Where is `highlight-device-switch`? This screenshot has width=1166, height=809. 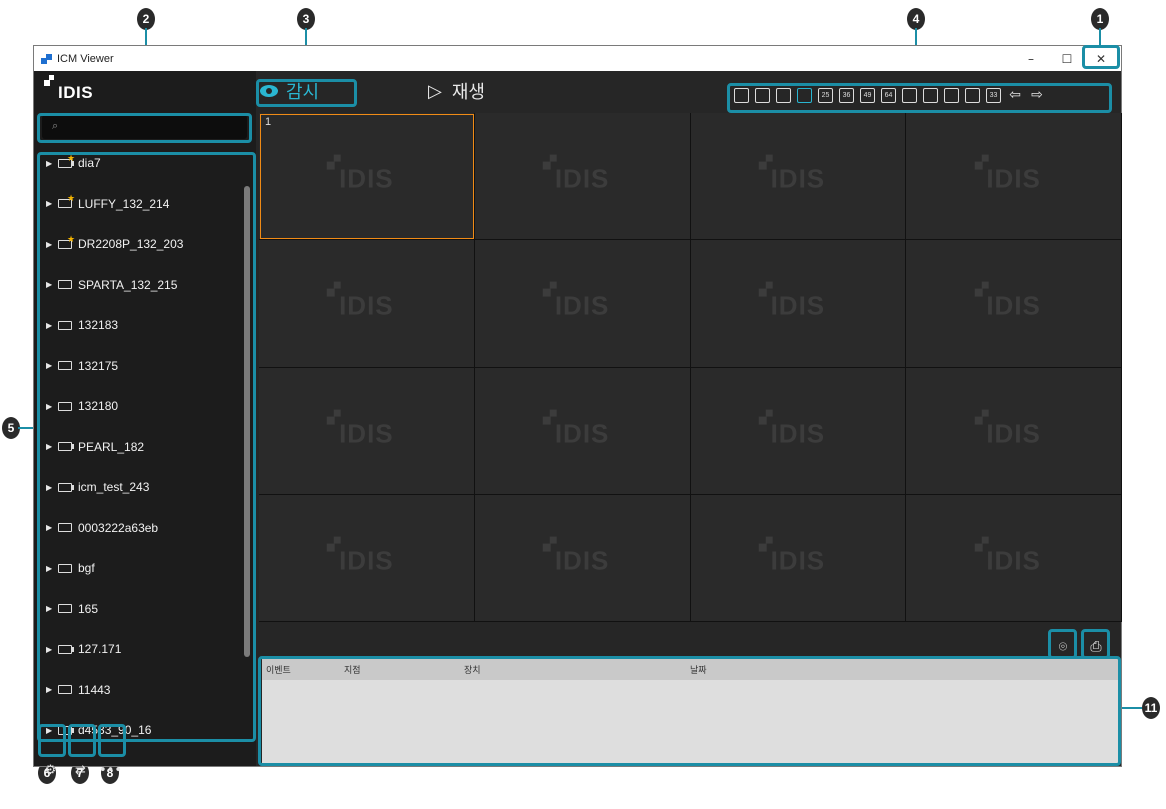 highlight-device-switch is located at coordinates (82, 740).